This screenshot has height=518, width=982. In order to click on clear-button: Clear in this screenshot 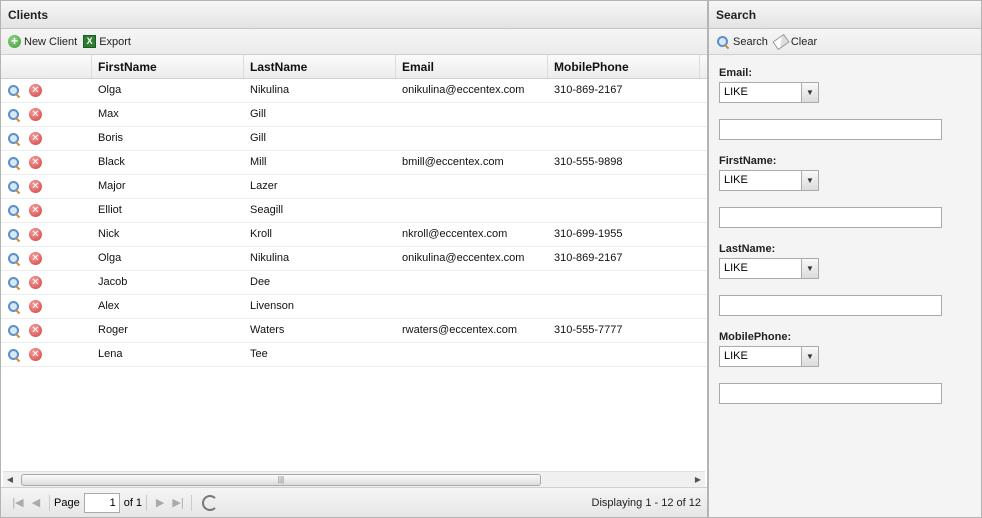, I will do `click(794, 41)`.